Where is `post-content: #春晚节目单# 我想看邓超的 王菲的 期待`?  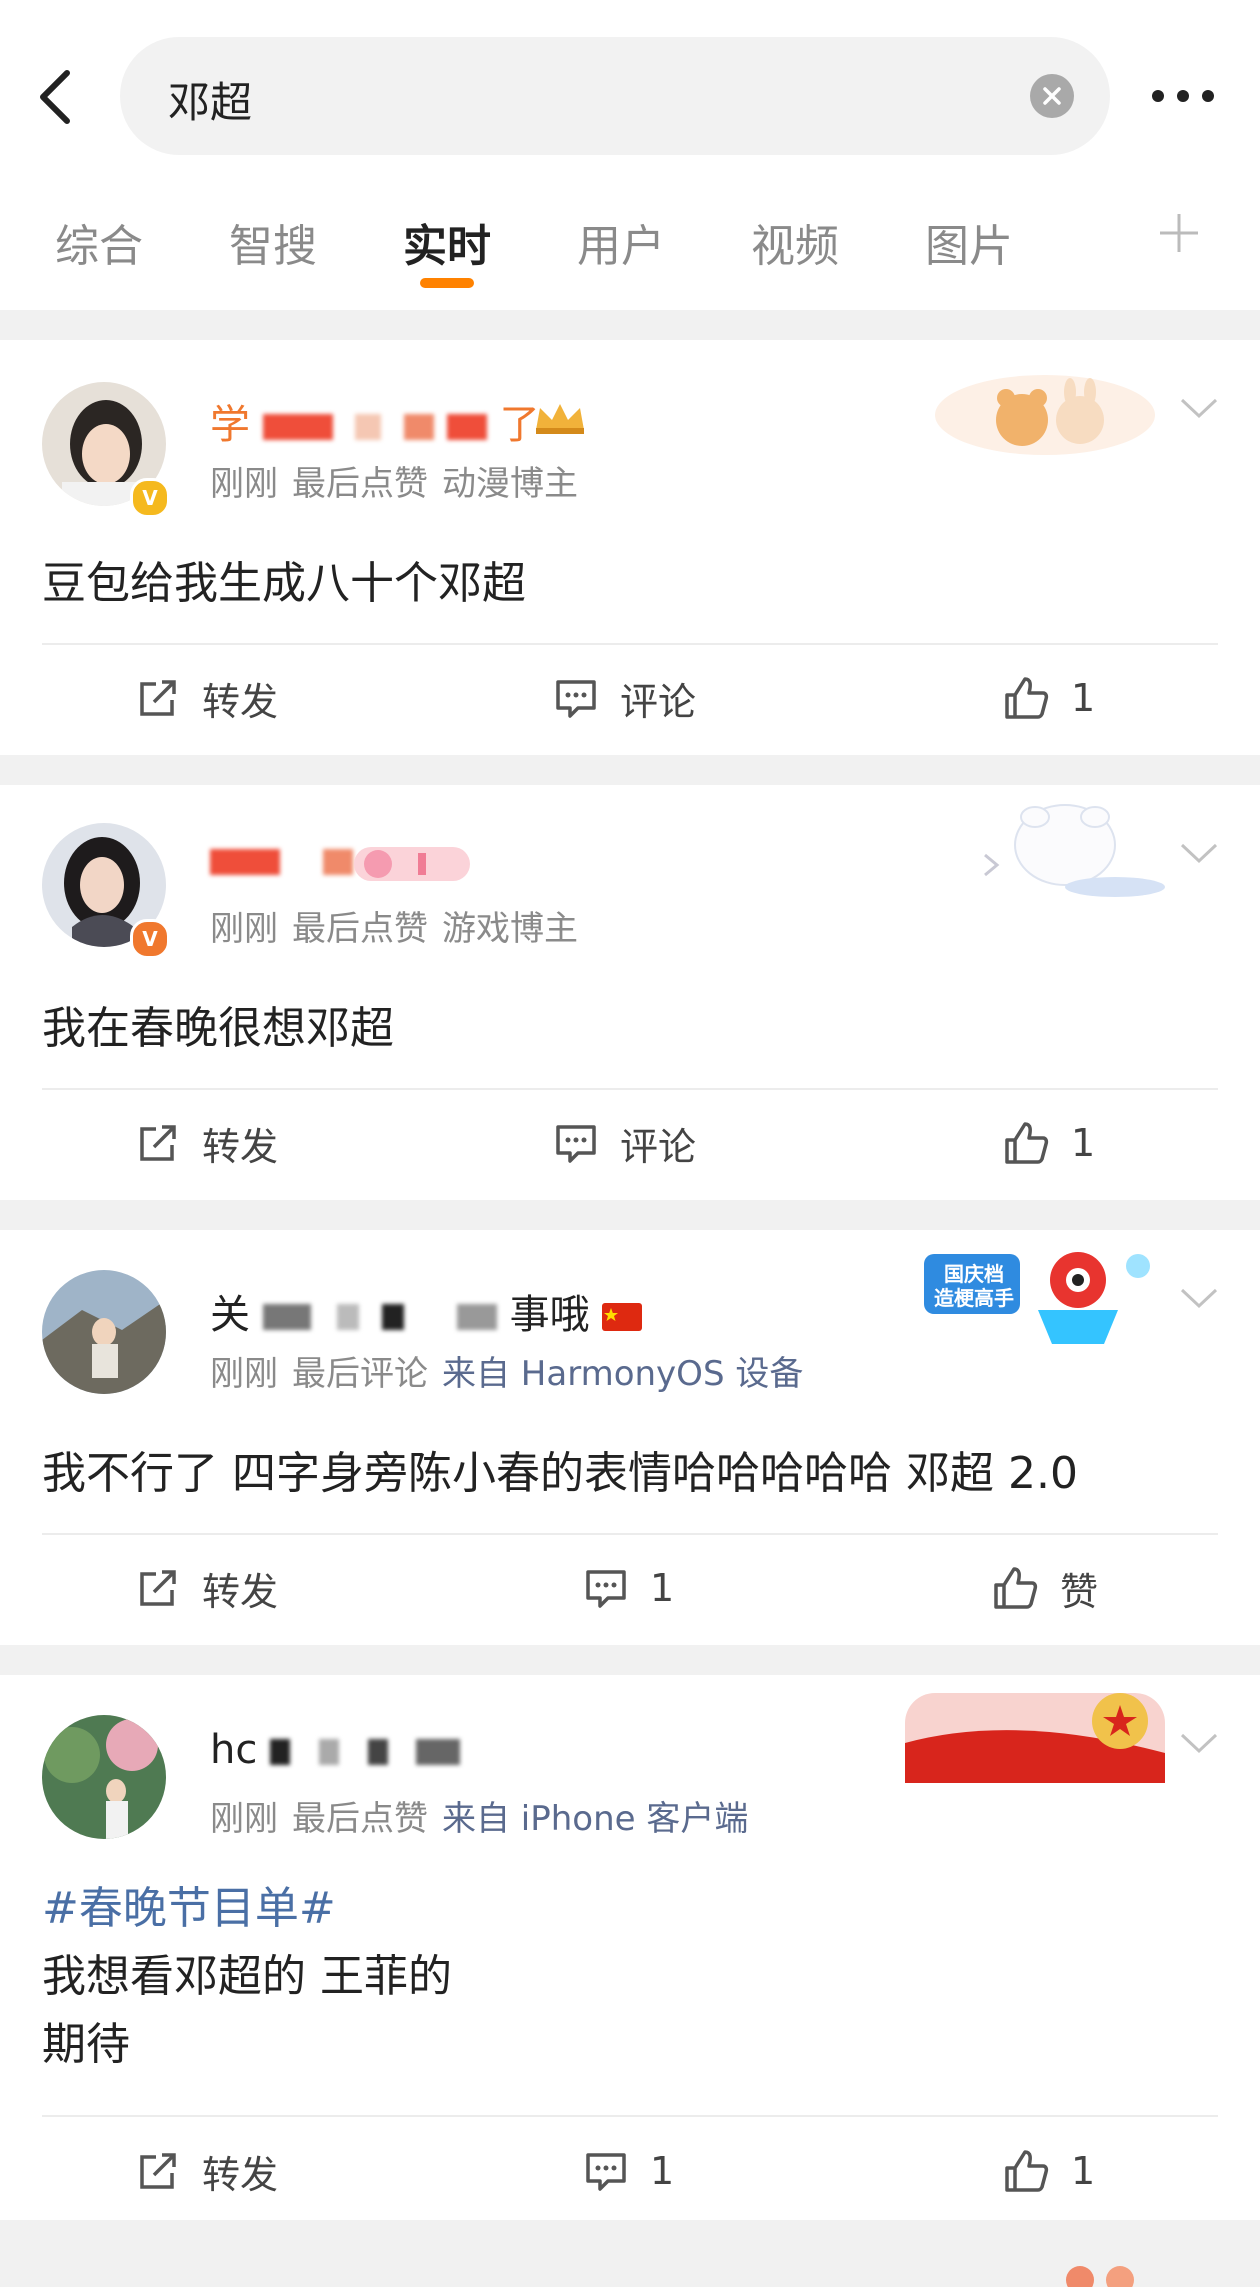
post-content: #春晚节目单# 我想看邓超的 王菲的 期待 is located at coordinates (247, 1977).